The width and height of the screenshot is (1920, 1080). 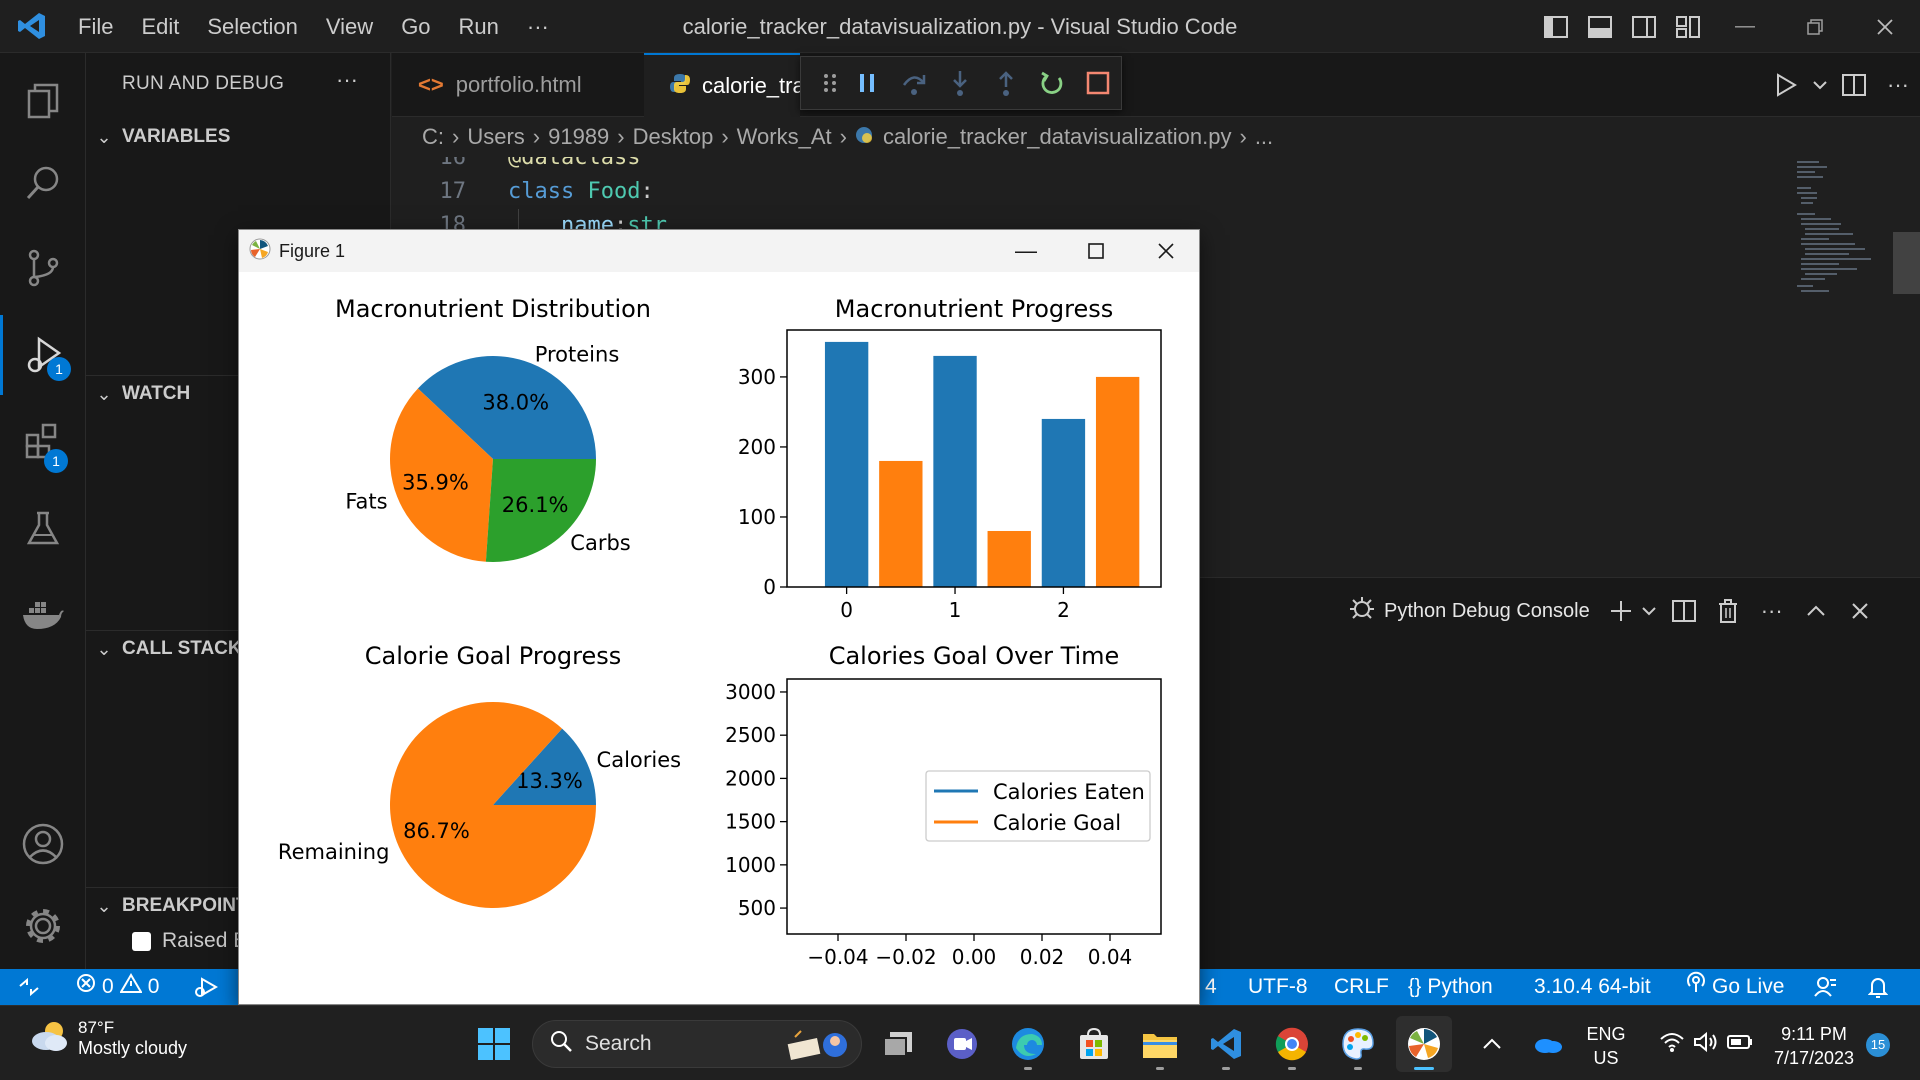 I want to click on menu-run: Run, so click(x=479, y=26).